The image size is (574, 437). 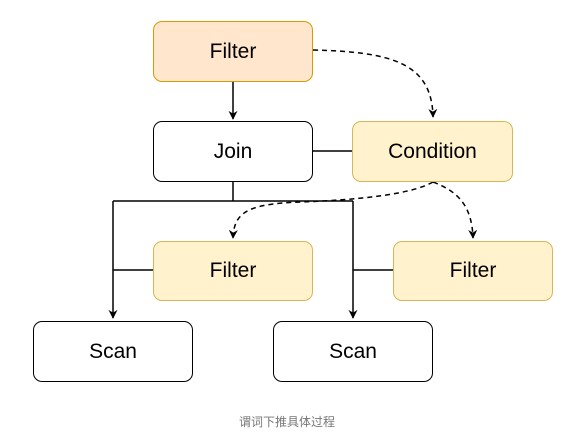 I want to click on node-scan-right-label: Scan, so click(x=353, y=351).